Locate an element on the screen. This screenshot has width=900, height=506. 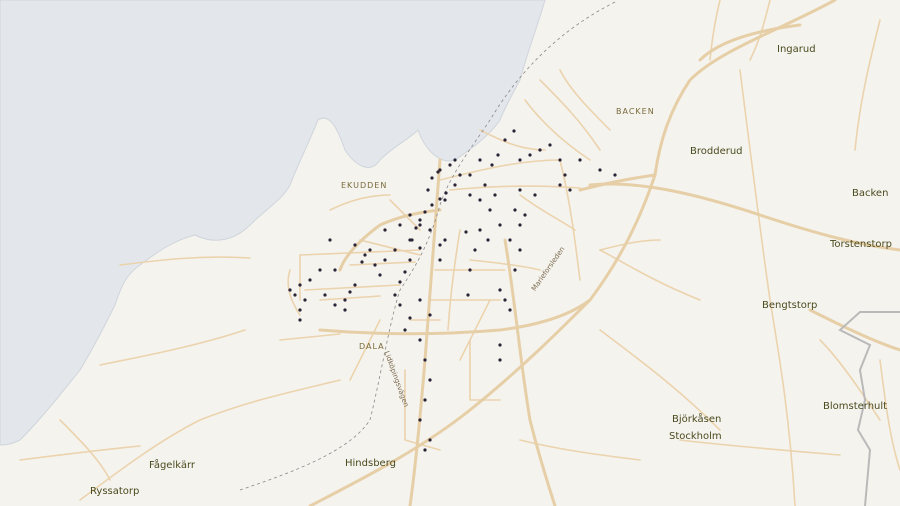
place-label-torstenstorp: Torstenstorp is located at coordinates (861, 244).